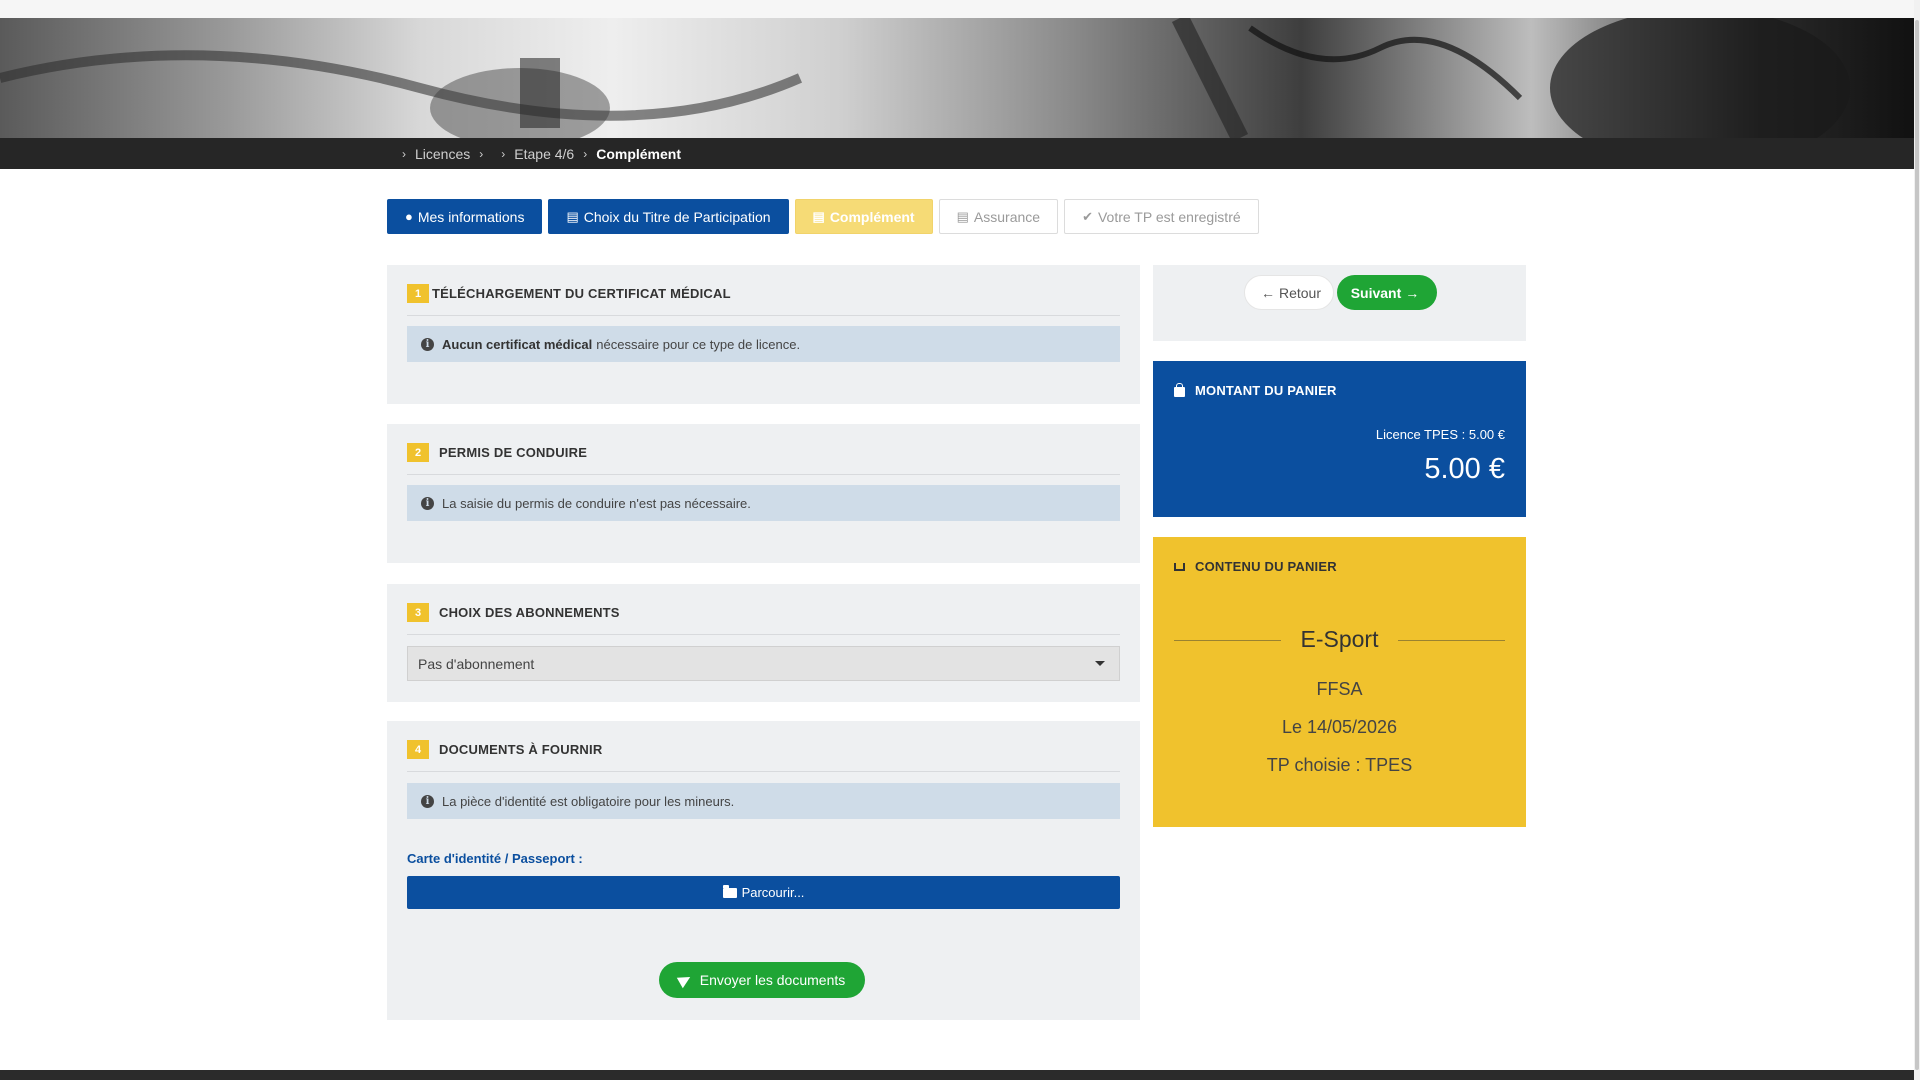 The width and height of the screenshot is (1920, 1080). What do you see at coordinates (1339, 727) in the screenshot?
I see `cart-date: Le 14/05/2026` at bounding box center [1339, 727].